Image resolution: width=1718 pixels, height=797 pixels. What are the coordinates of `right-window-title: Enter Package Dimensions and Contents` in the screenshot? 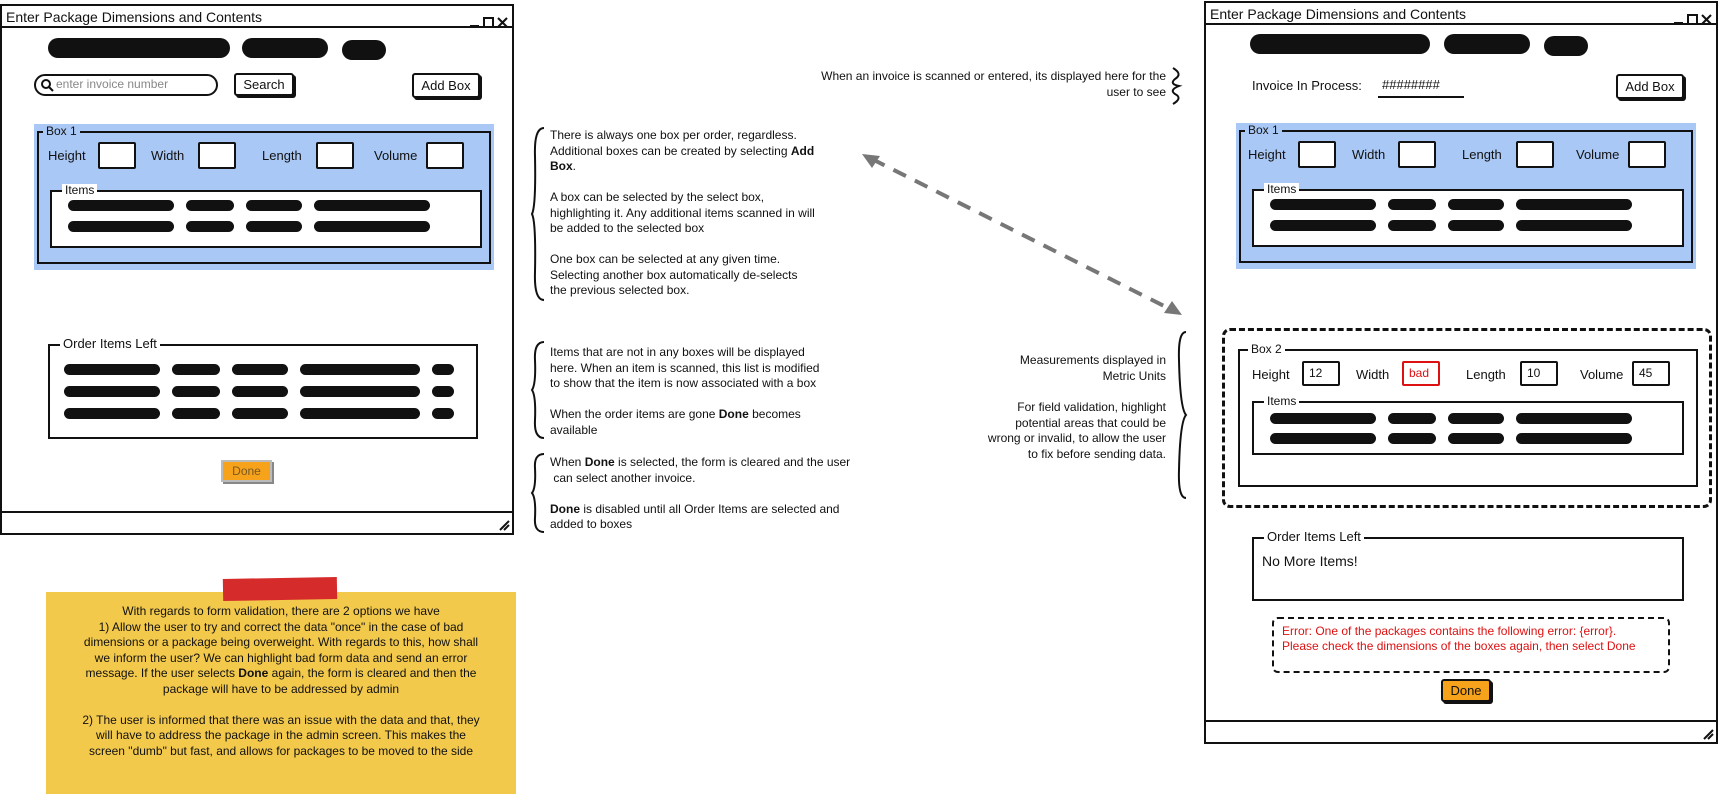 It's located at (1338, 14).